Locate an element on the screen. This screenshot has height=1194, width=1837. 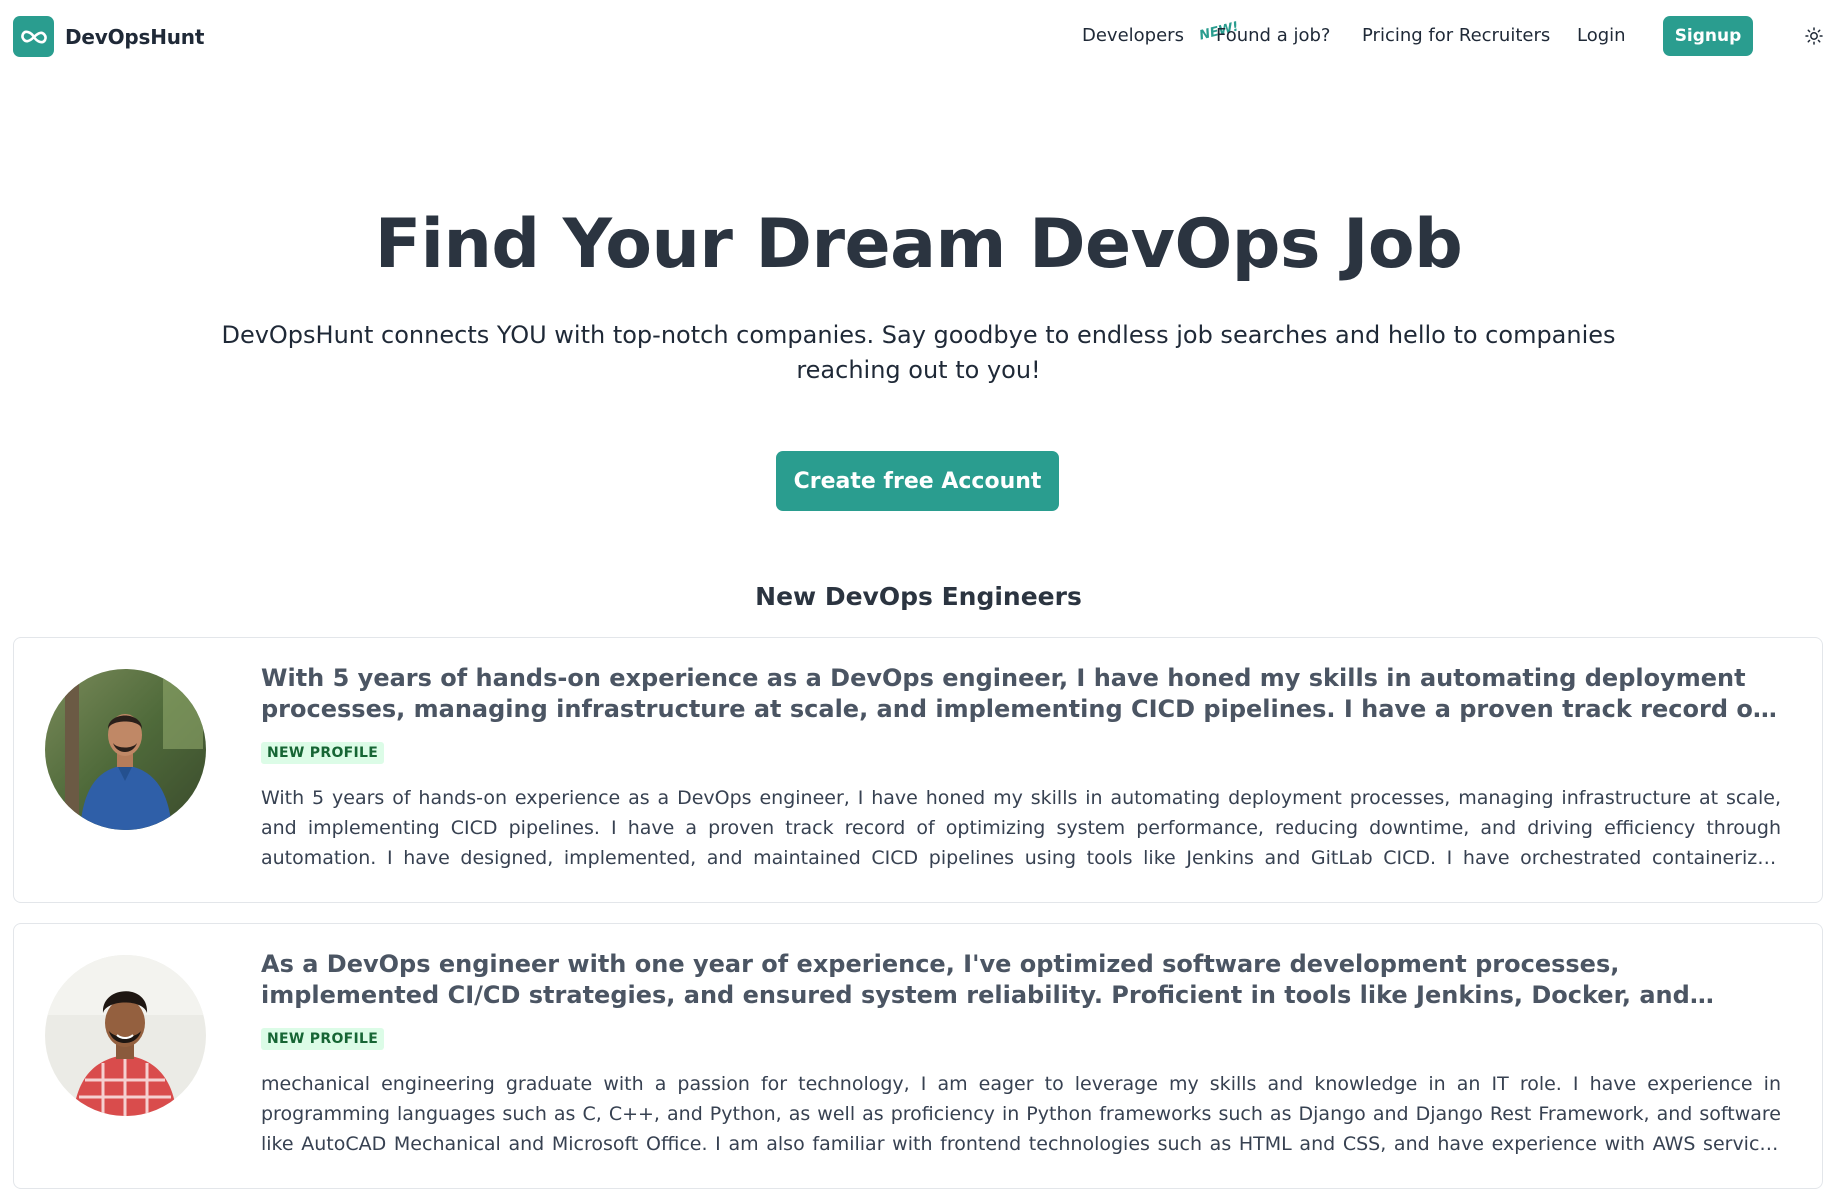
nav-pricing-link: Pricing for Recruiters is located at coordinates (1456, 35).